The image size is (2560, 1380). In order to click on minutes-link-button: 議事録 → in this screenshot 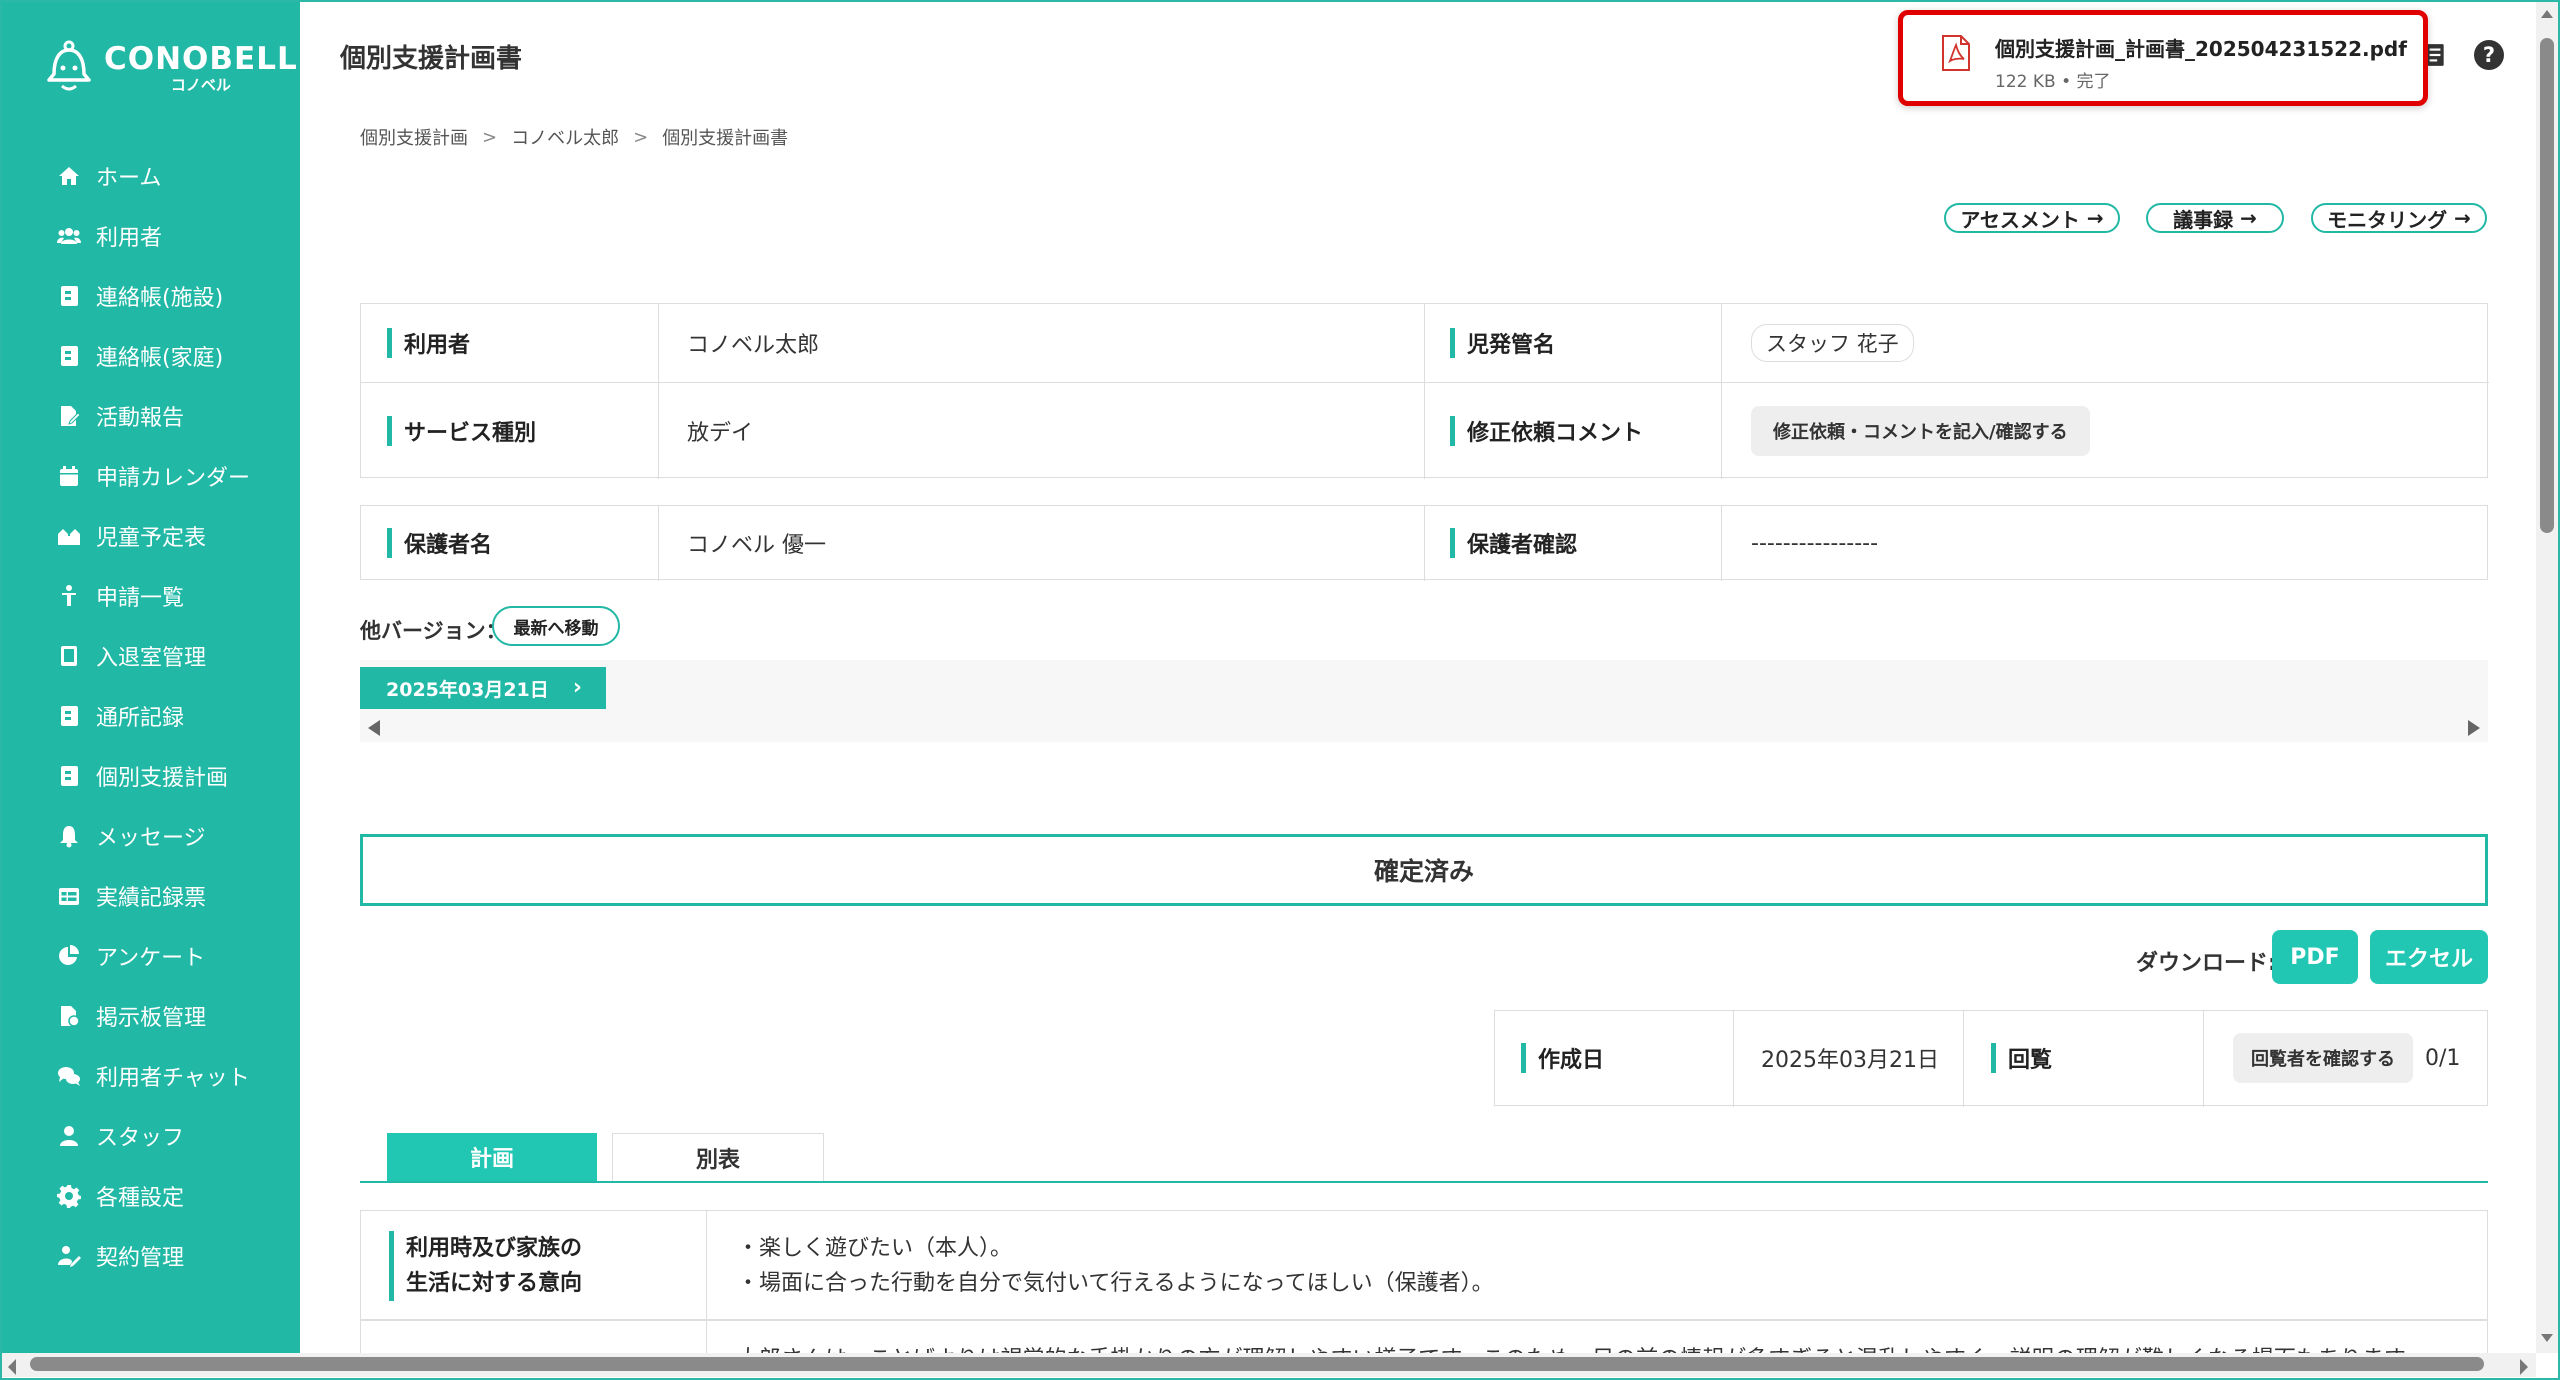, I will do `click(2215, 218)`.